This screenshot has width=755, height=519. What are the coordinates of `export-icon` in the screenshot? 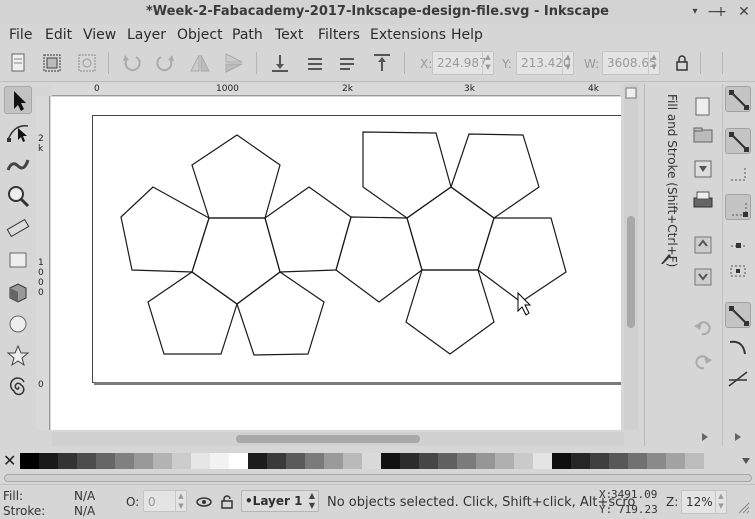 It's located at (703, 277).